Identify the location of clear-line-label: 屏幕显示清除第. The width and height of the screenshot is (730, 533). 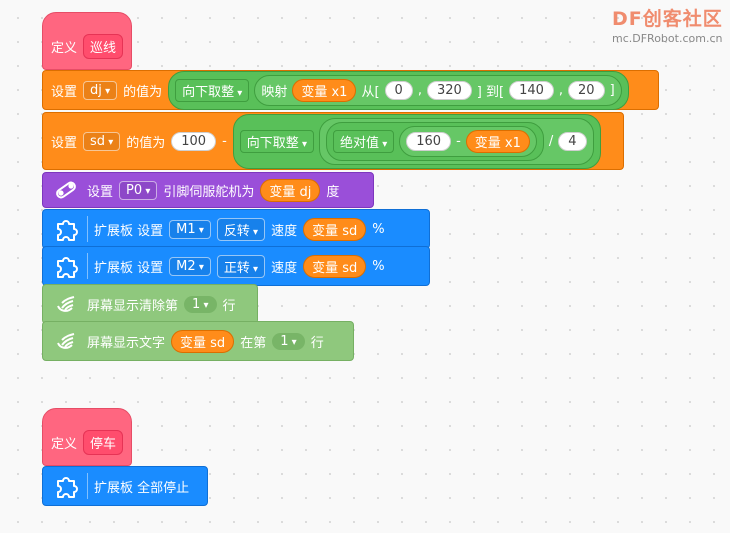
(133, 306).